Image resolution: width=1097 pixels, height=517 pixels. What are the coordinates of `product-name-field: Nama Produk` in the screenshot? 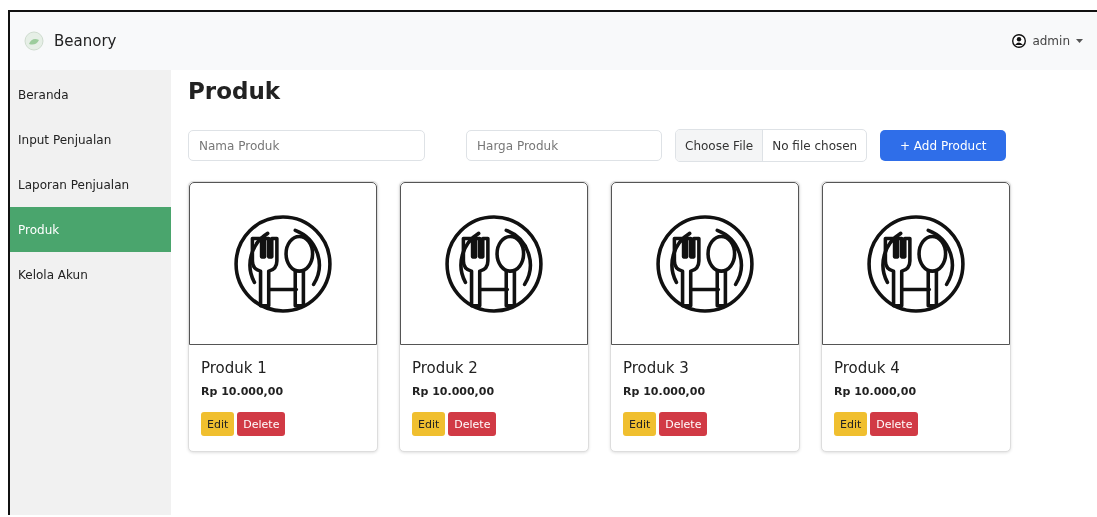 It's located at (306, 145).